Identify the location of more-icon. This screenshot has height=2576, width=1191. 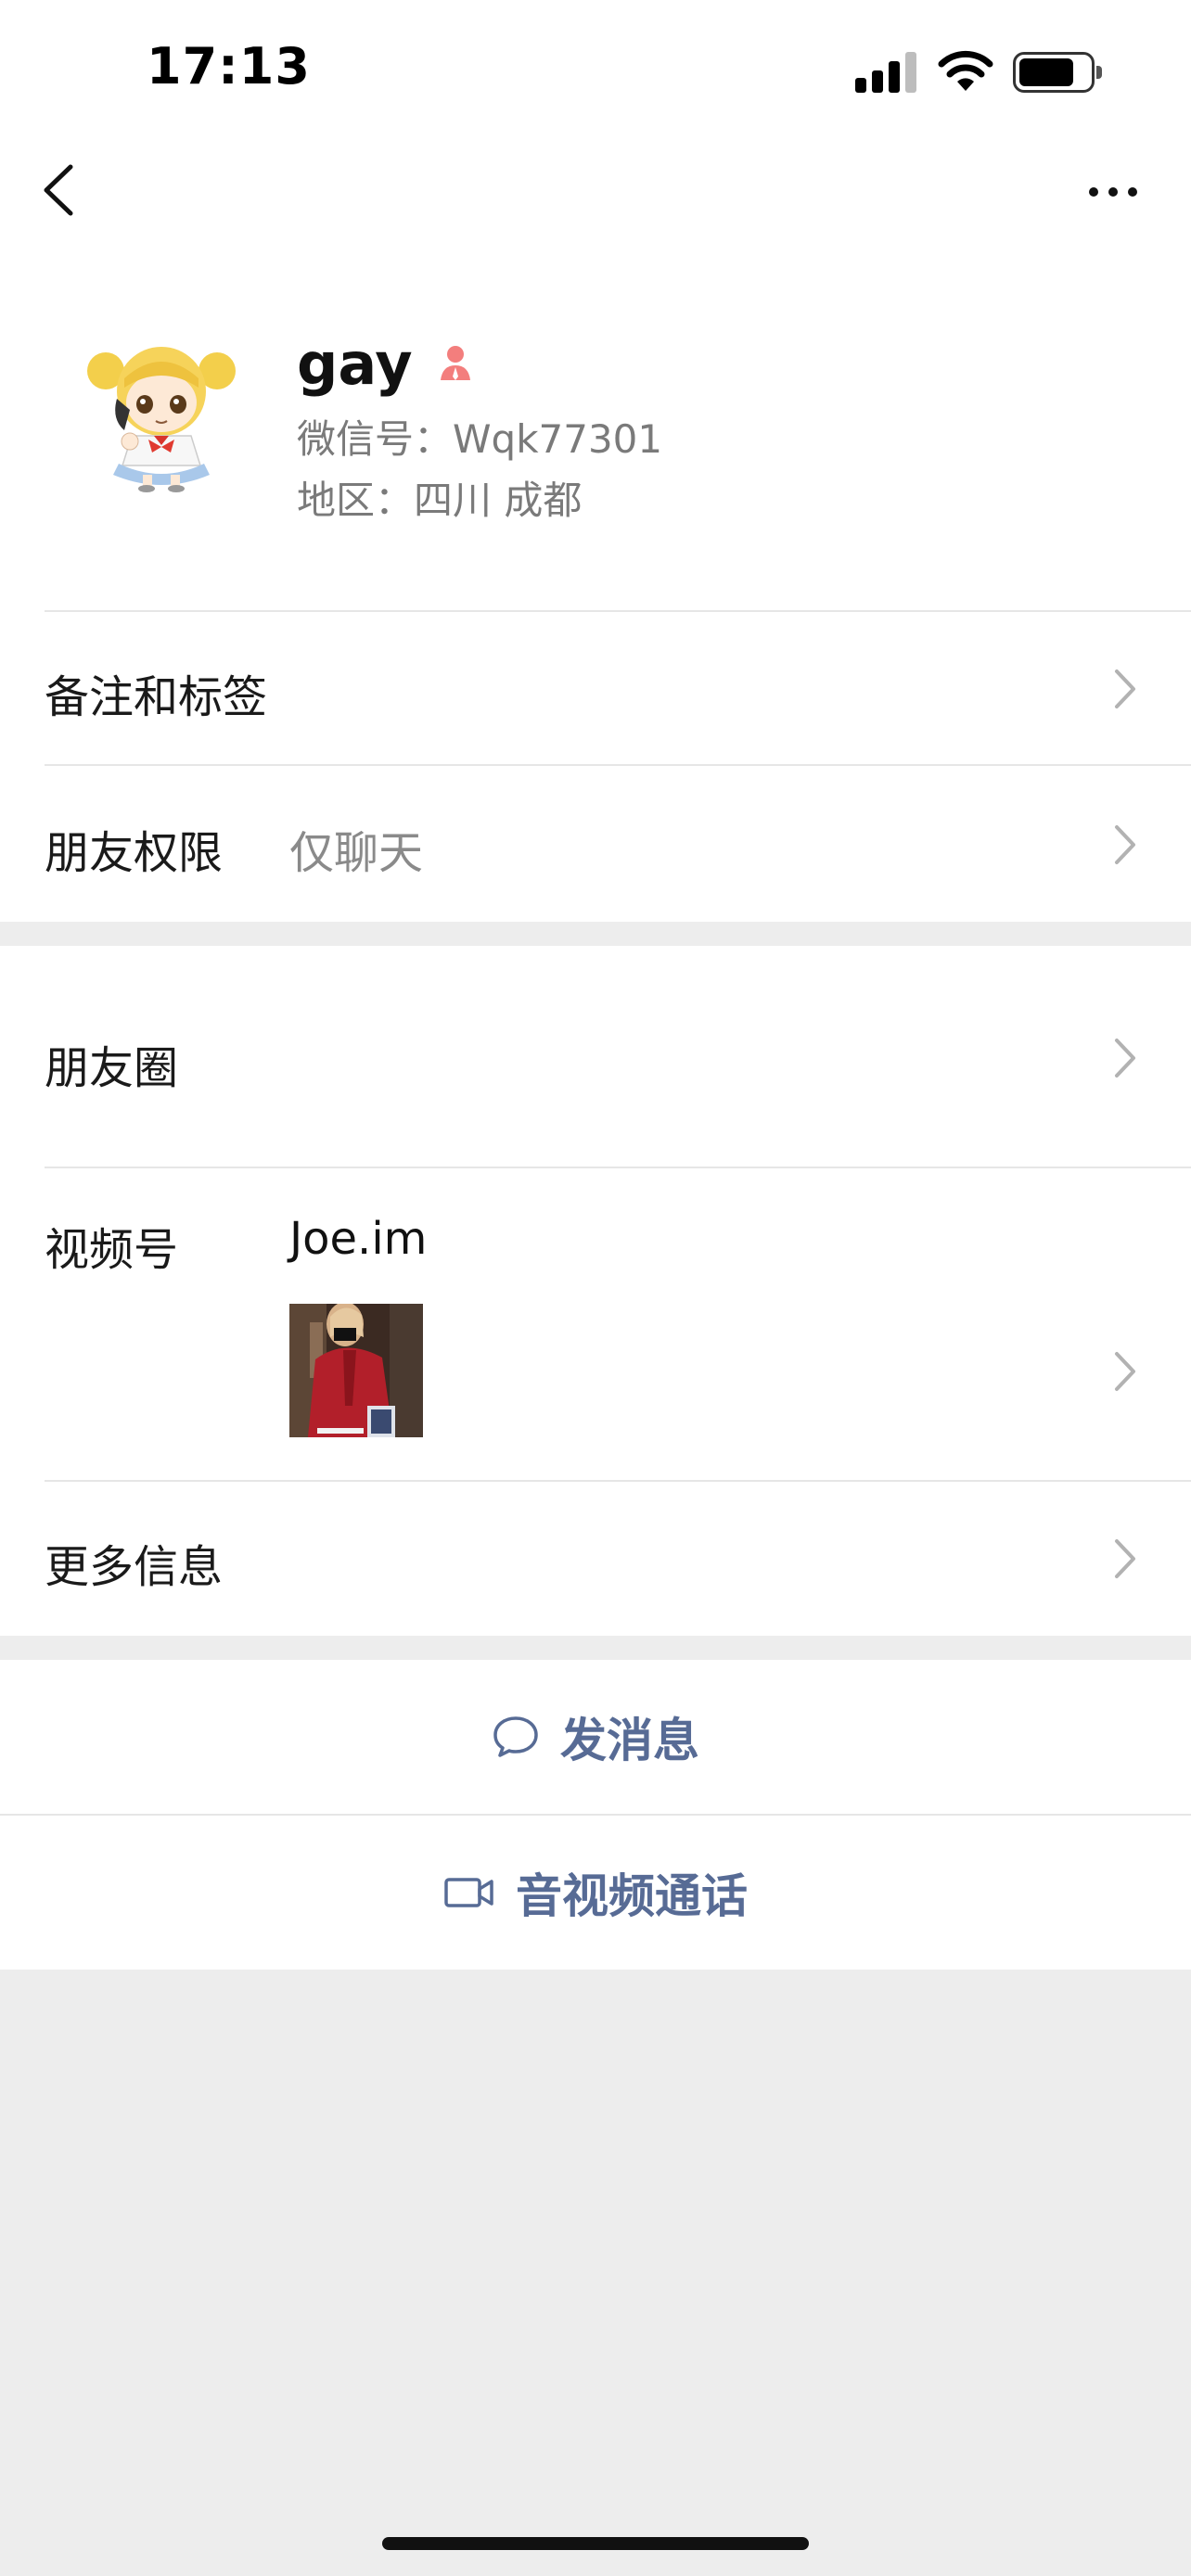
(1113, 190).